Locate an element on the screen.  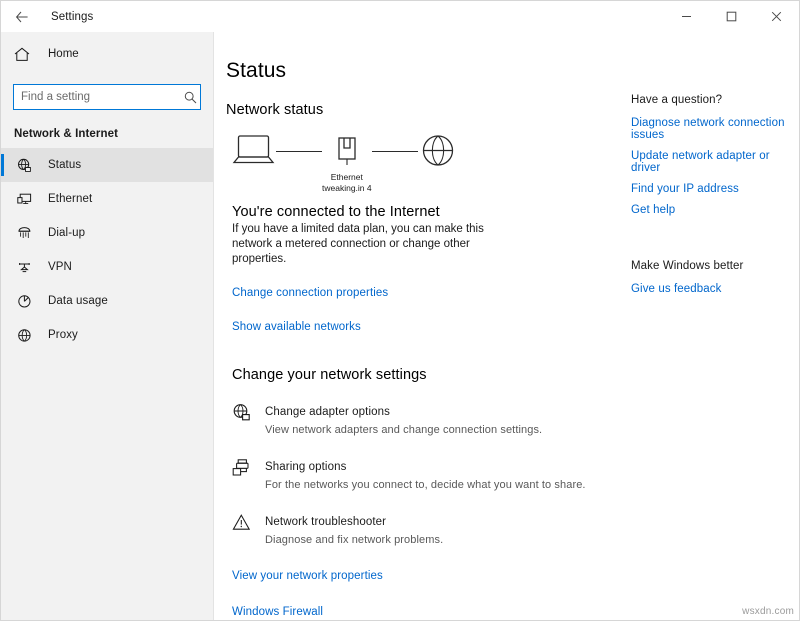
back-arrow-icon is located at coordinates (21, 16).